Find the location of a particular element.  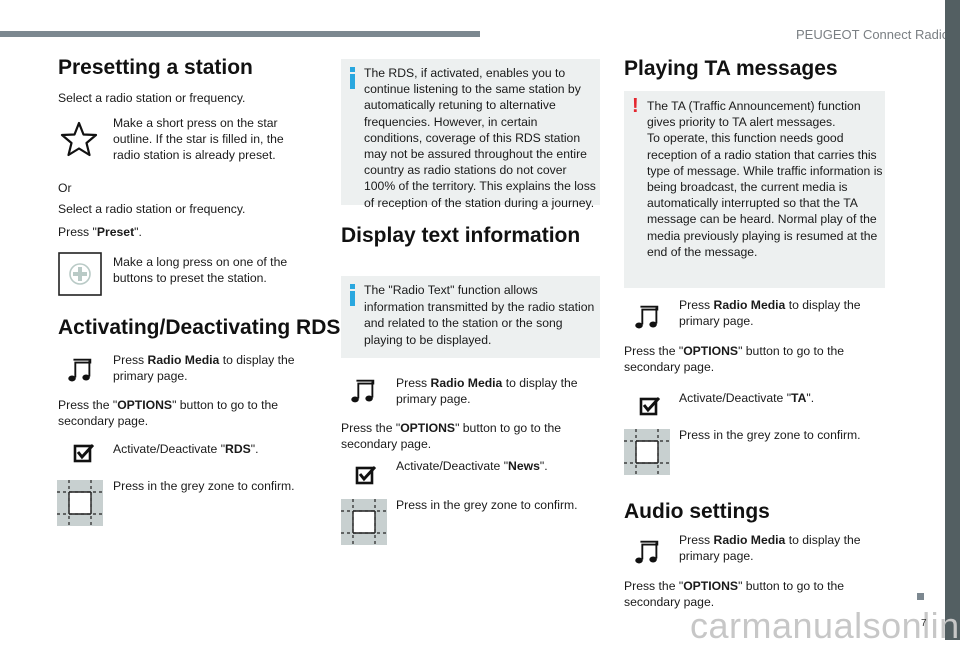

press-preset-text: Press "Preset". is located at coordinates (100, 232).